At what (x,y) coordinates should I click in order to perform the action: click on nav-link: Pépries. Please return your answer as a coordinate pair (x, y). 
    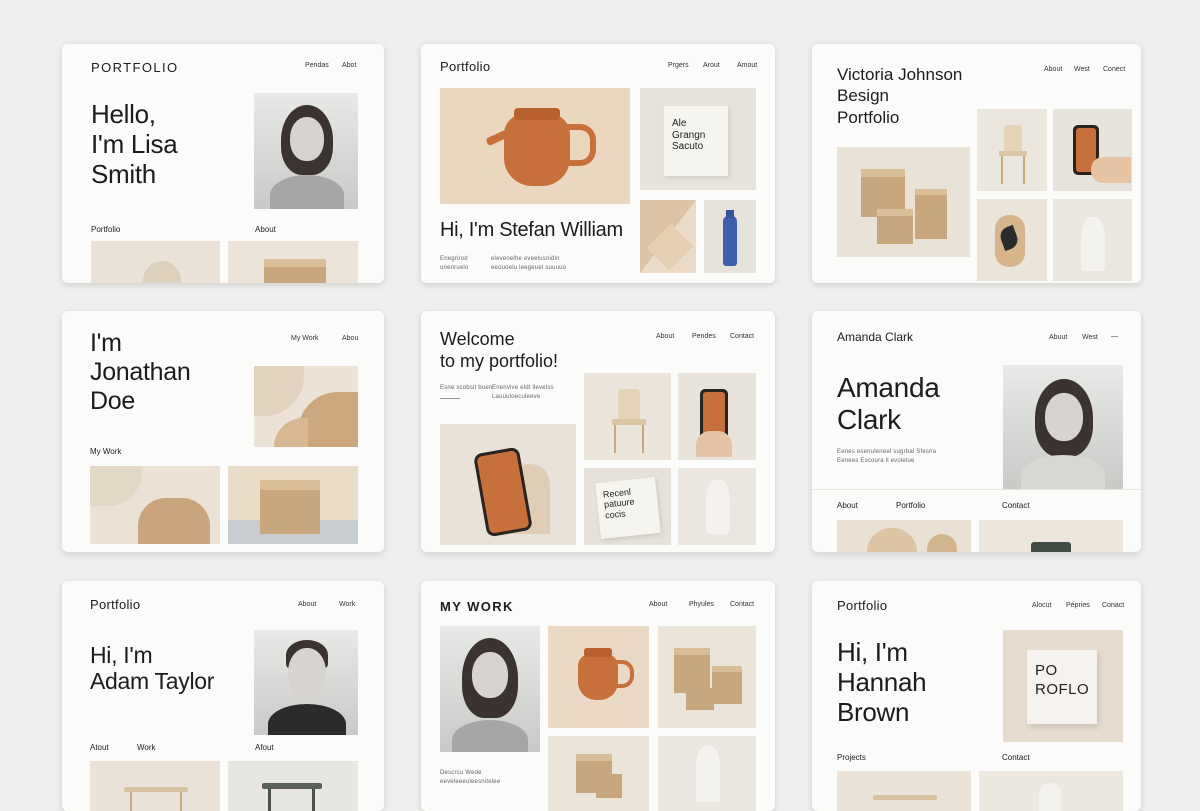
    Looking at the image, I should click on (1078, 605).